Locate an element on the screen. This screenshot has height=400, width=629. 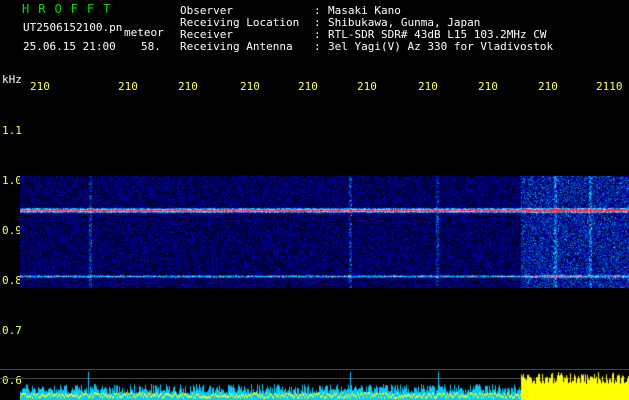
info-value-antenna: 3el Yagi(V) Az 330 for Vladivostok is located at coordinates (441, 46).